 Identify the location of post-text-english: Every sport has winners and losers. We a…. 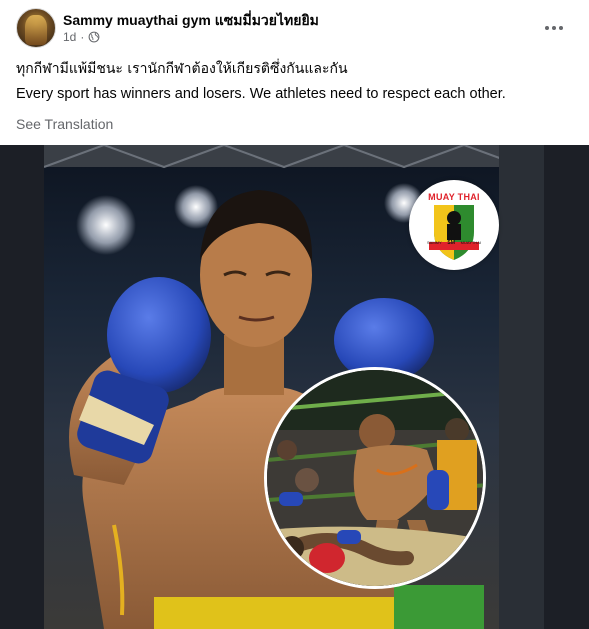
(261, 94).